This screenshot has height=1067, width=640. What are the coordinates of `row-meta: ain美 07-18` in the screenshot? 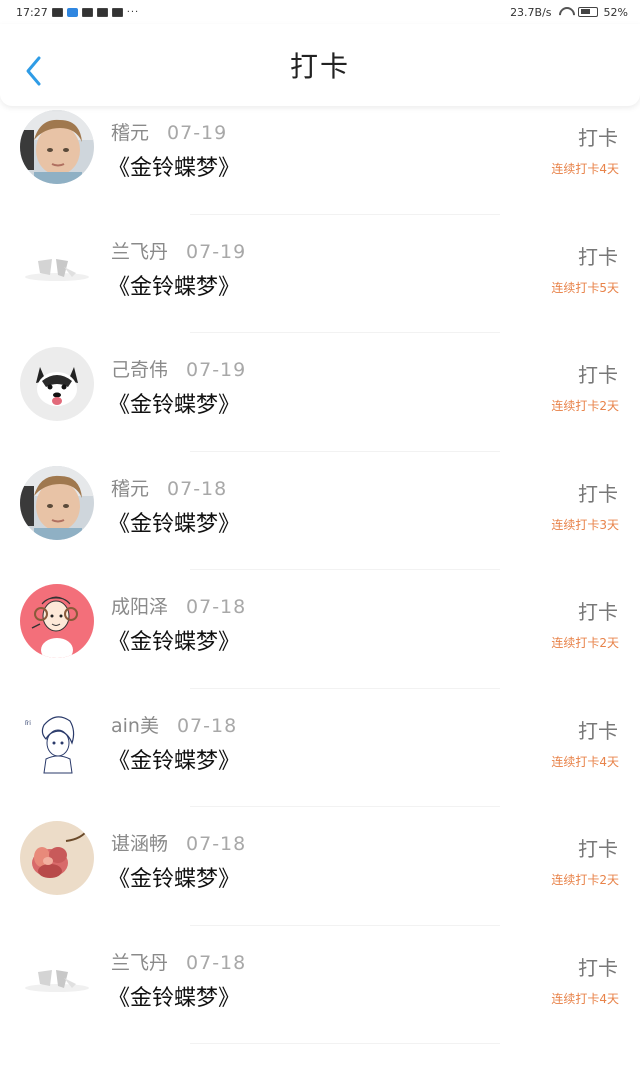 It's located at (174, 724).